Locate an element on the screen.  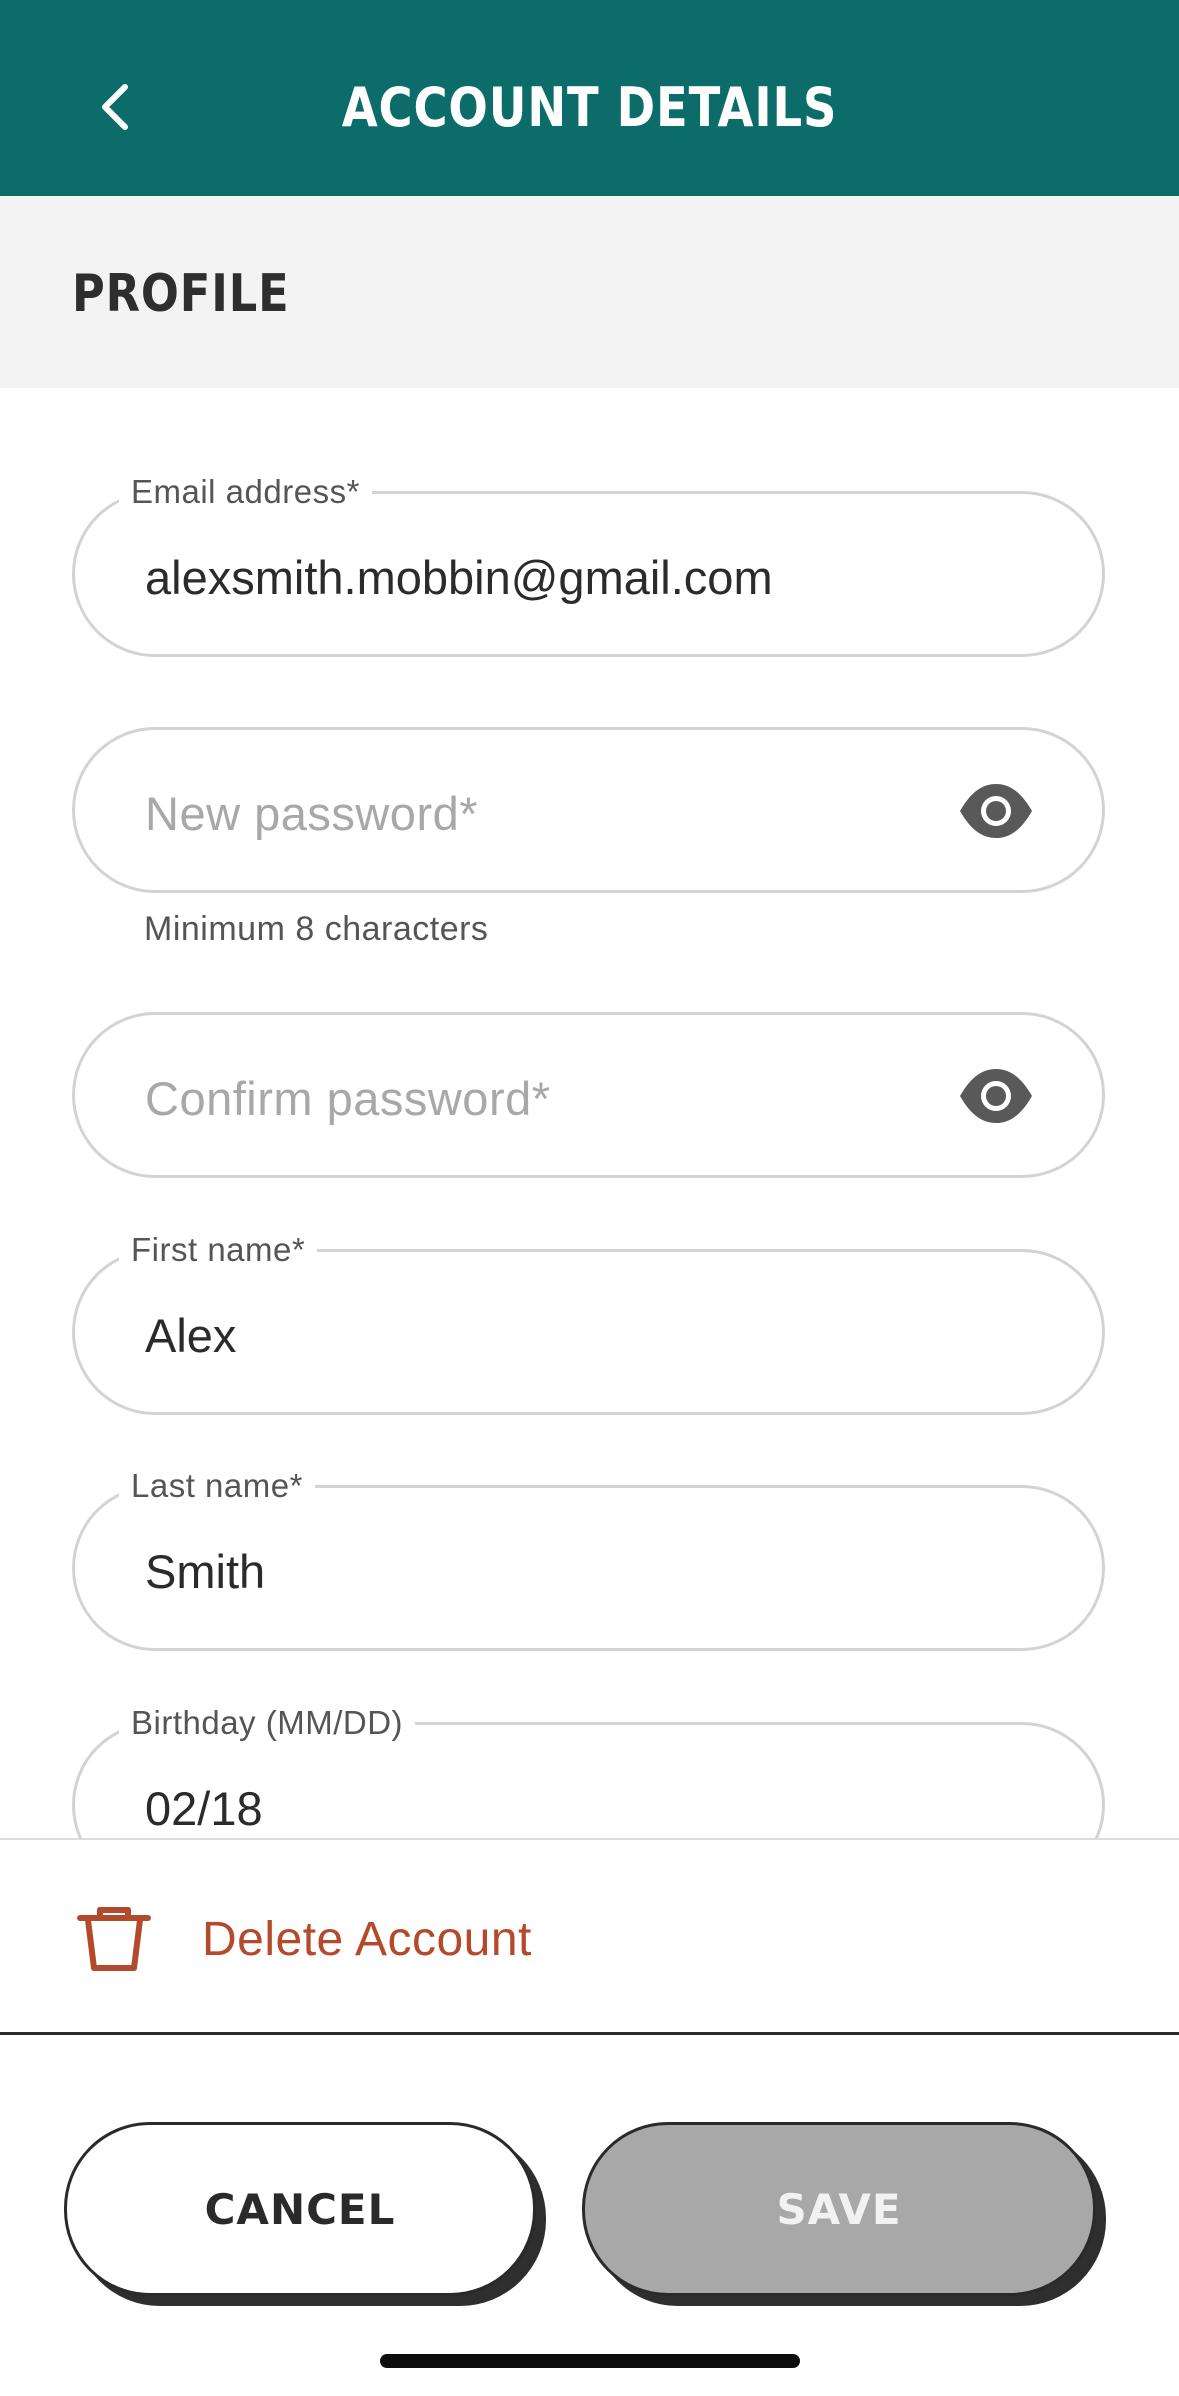
trash-icon is located at coordinates (114, 1939).